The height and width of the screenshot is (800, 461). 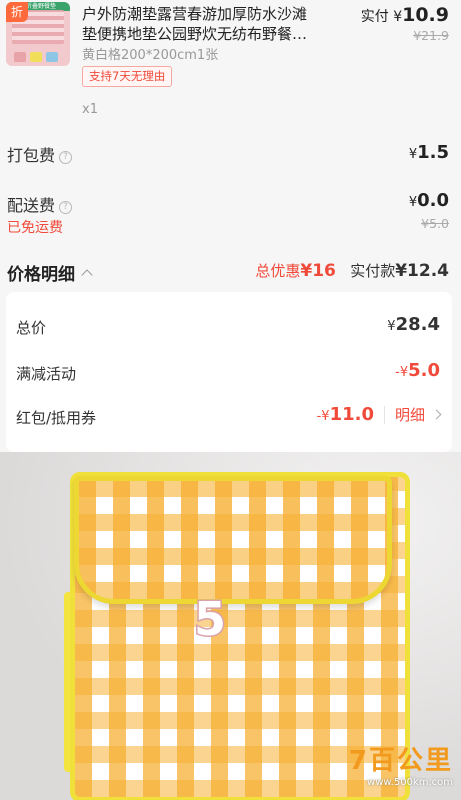 I want to click on product-title-line: 户外防潮垫露营春游加厚防水沙滩, so click(x=195, y=14).